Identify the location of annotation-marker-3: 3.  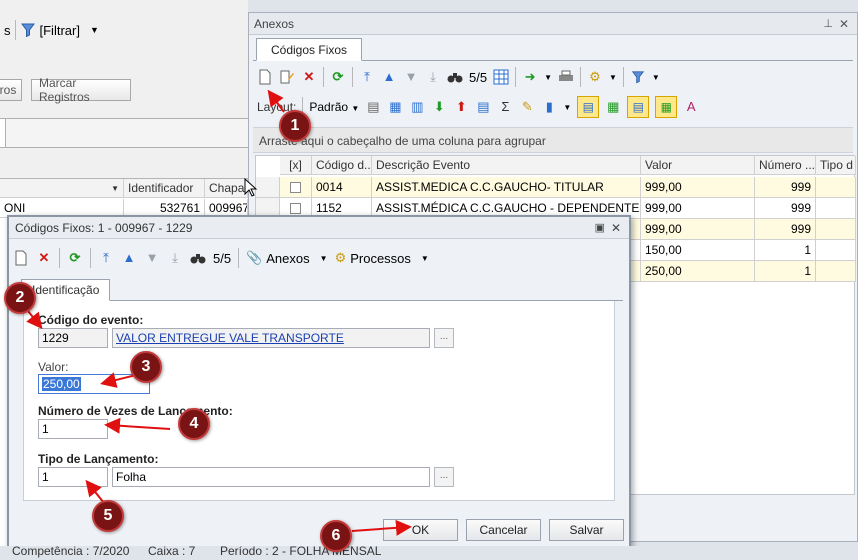
(146, 367).